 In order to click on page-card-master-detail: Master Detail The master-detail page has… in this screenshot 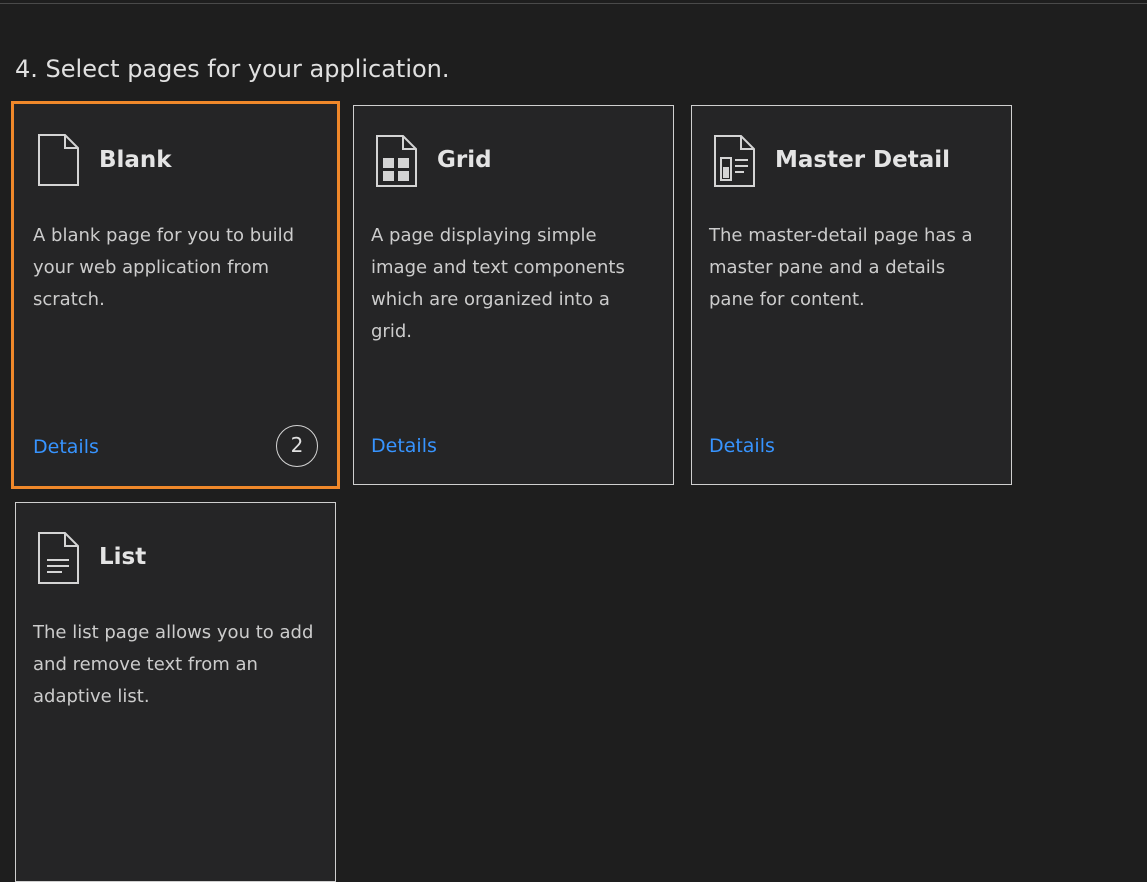, I will do `click(851, 295)`.